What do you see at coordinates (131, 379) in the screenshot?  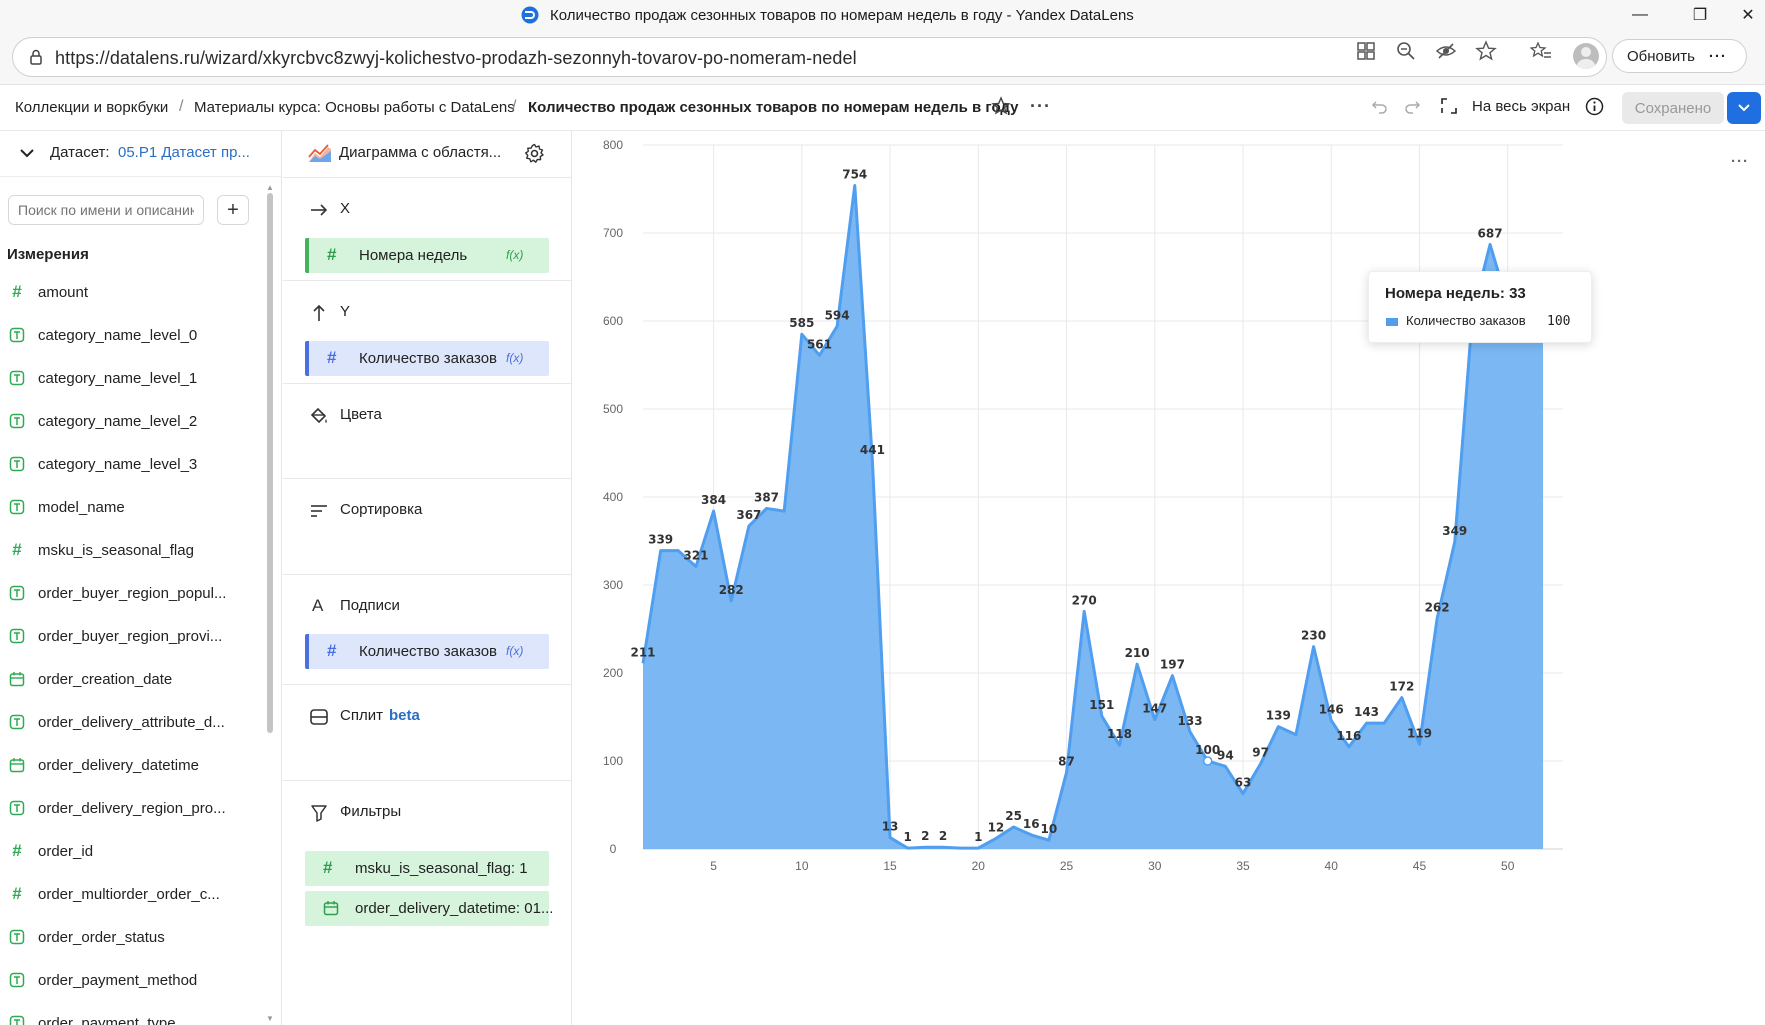 I see `field-item: category_name_level_1` at bounding box center [131, 379].